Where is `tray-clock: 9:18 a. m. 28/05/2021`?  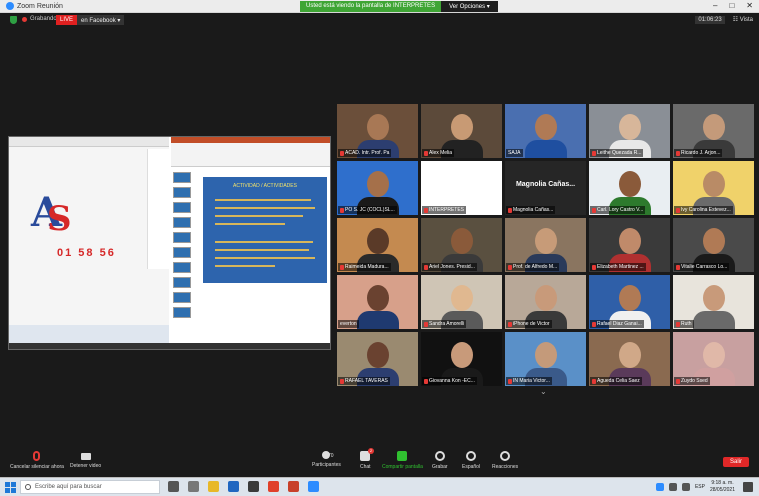 tray-clock: 9:18 a. m. 28/05/2021 is located at coordinates (722, 487).